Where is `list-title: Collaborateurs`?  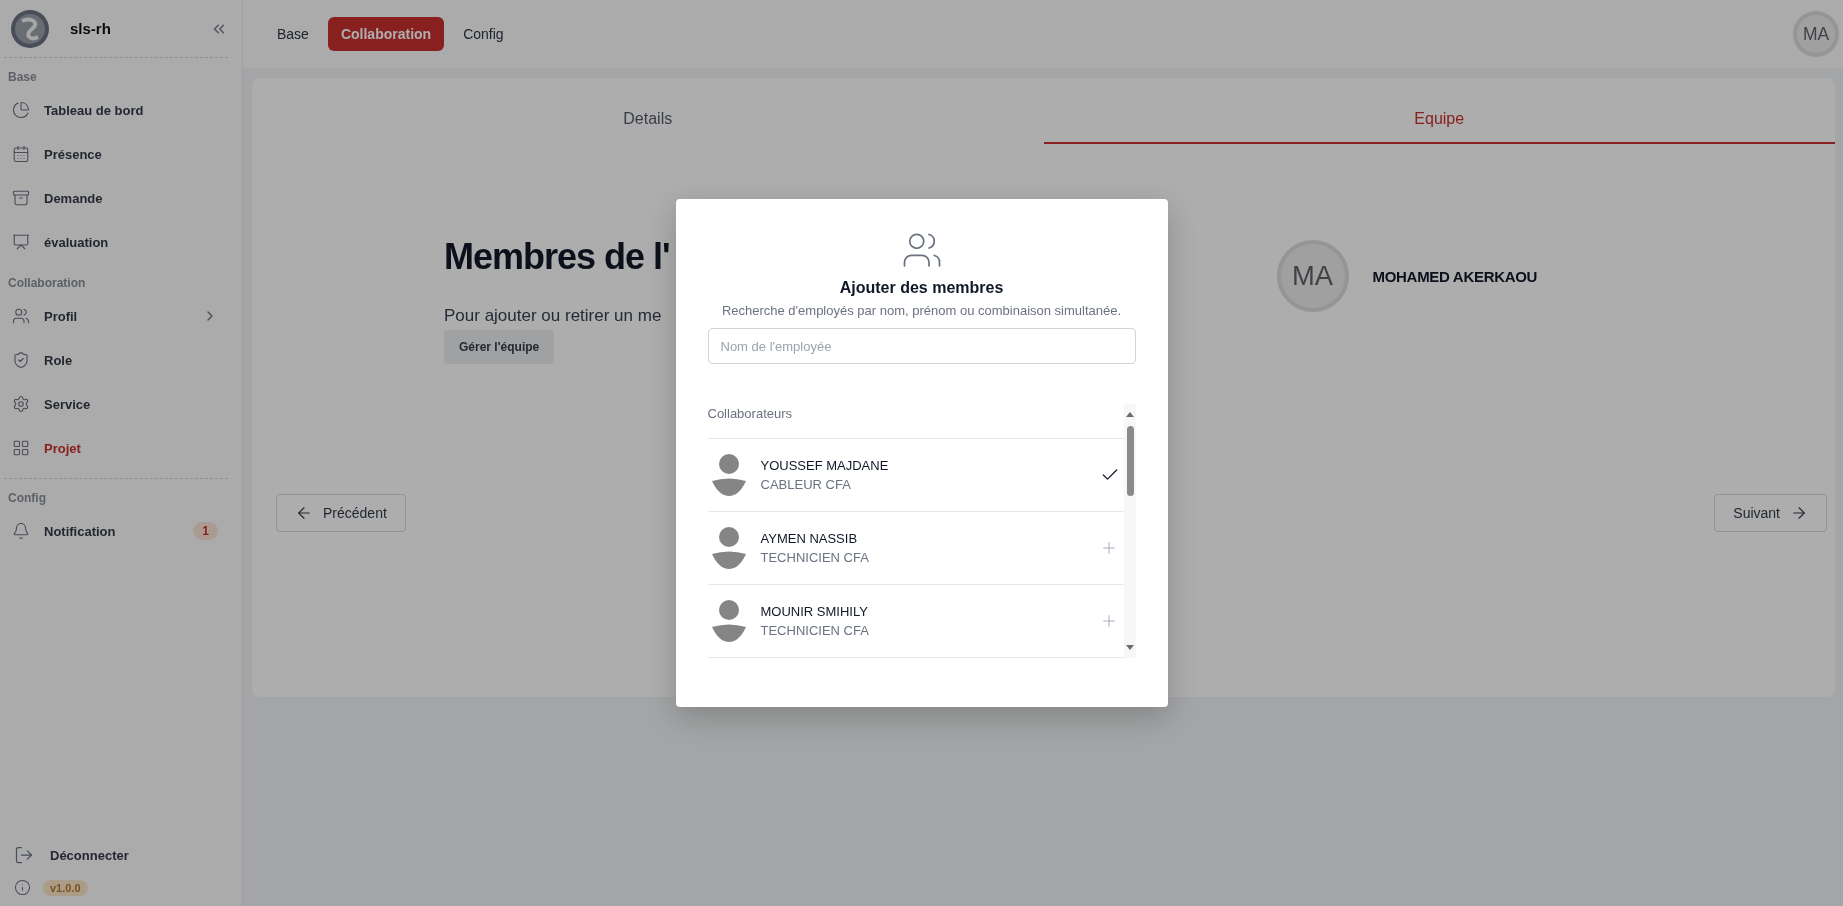 list-title: Collaborateurs is located at coordinates (750, 413).